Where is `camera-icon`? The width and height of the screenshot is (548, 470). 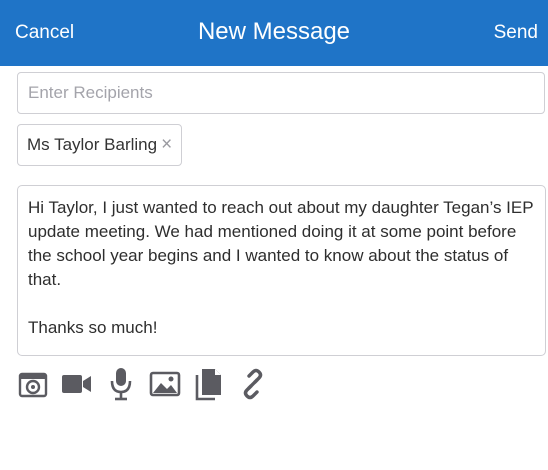 camera-icon is located at coordinates (33, 384).